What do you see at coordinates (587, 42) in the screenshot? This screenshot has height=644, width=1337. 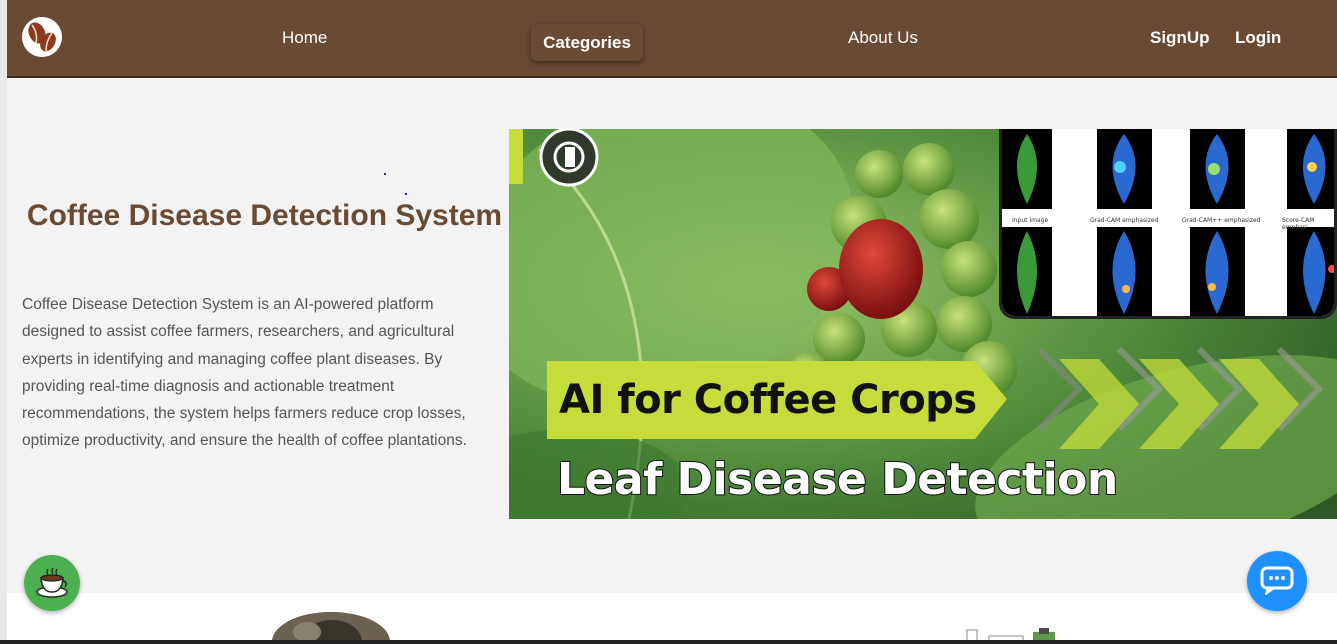 I see `nav-categories-button: Categories` at bounding box center [587, 42].